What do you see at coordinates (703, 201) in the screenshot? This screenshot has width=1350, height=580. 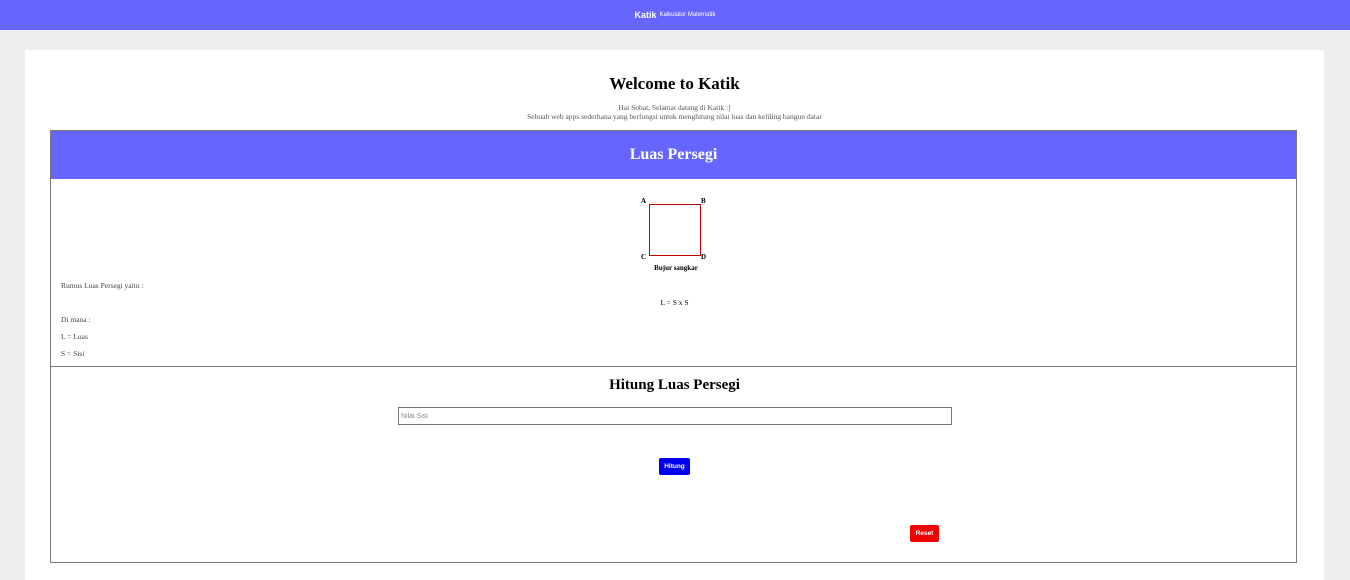 I see `vertex-b-label: B` at bounding box center [703, 201].